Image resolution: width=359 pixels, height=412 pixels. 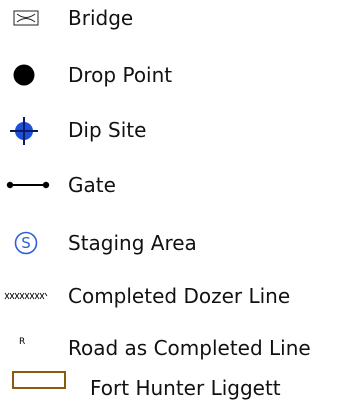 I want to click on staging-marker: S, so click(x=26, y=243).